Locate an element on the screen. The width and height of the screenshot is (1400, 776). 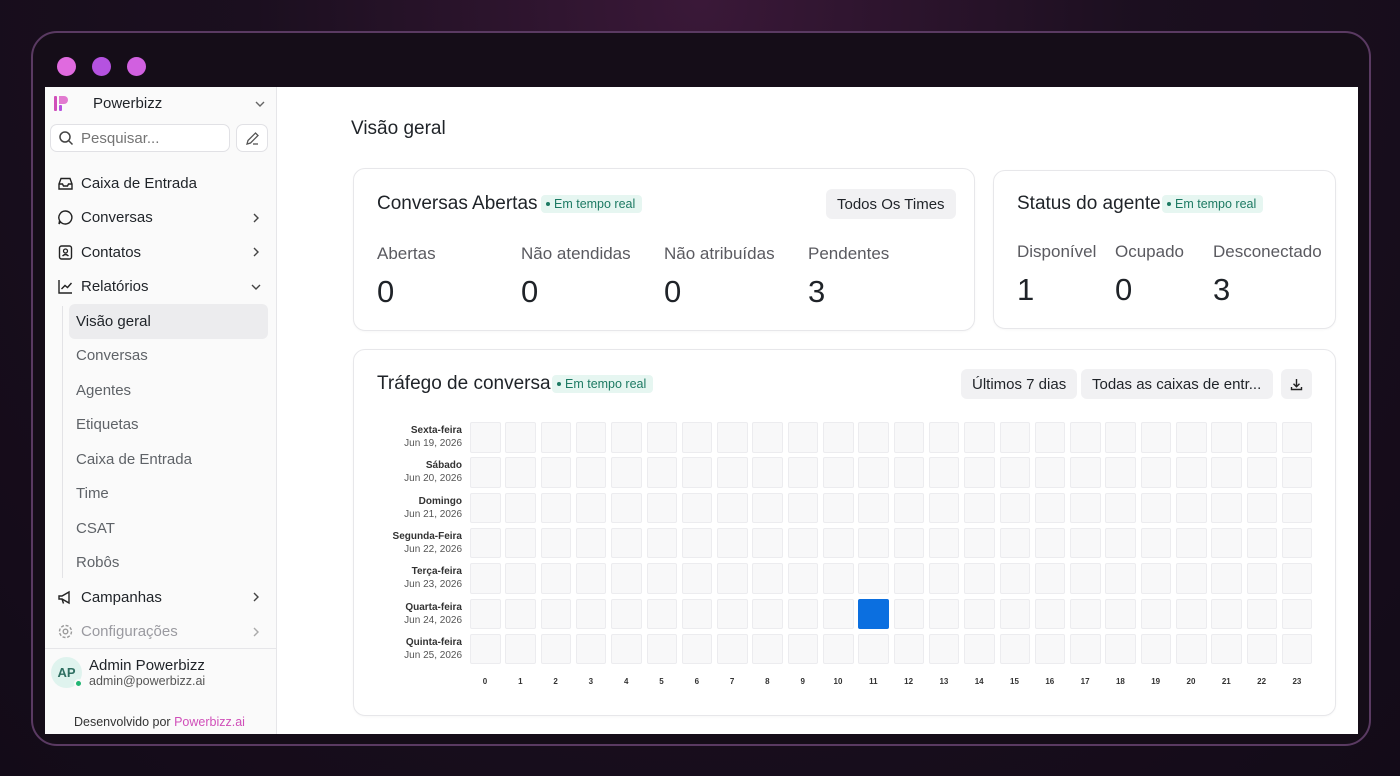
submenu-item-conversations: Conversas is located at coordinates (168, 356).